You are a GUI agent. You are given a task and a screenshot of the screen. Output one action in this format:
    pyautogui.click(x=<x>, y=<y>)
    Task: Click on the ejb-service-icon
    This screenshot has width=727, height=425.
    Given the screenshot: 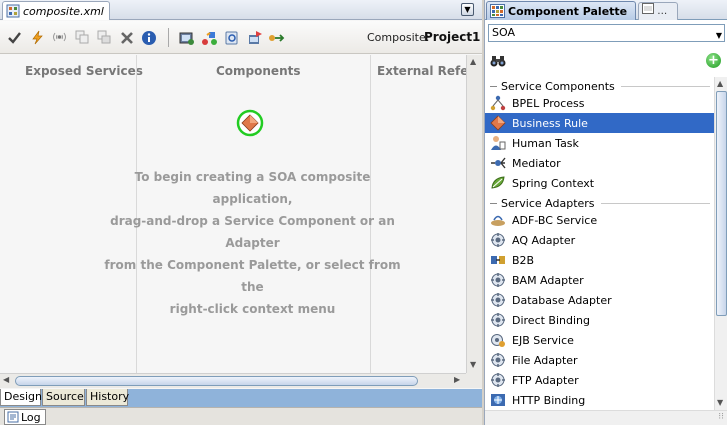 What is the action you would take?
    pyautogui.click(x=498, y=340)
    